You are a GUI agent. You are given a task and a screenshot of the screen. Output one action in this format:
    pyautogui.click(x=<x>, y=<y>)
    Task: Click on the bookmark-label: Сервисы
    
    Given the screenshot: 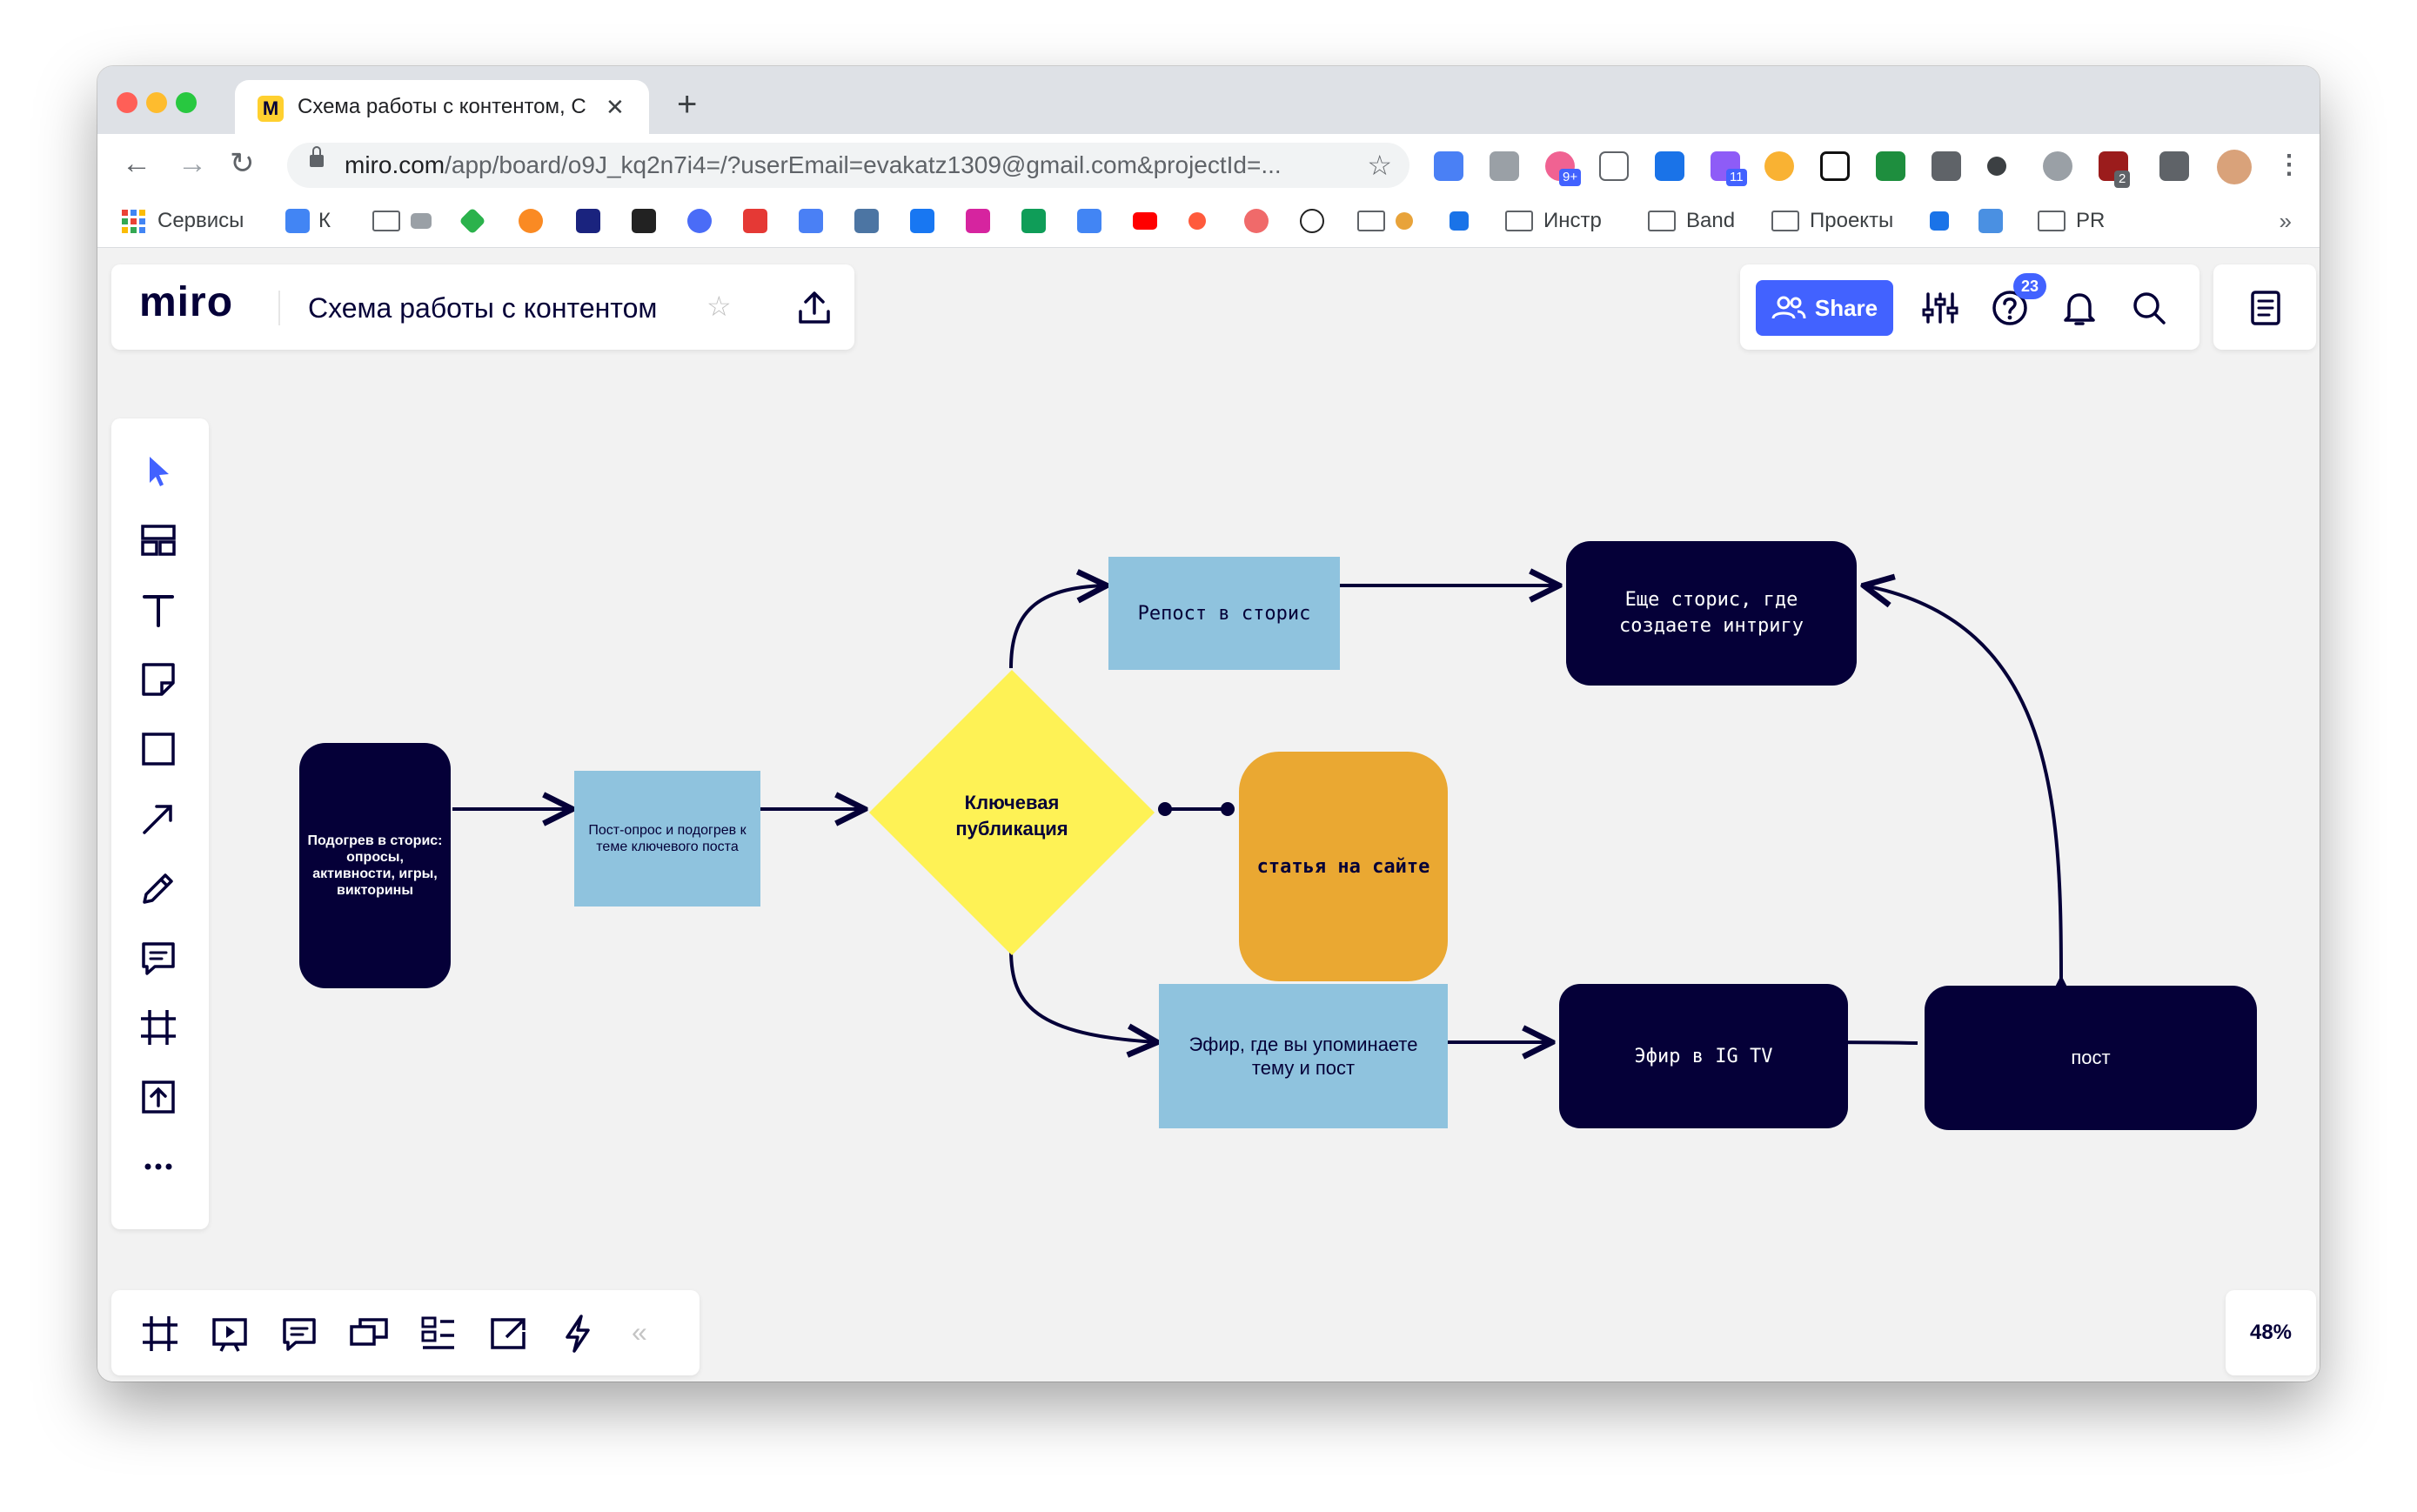 What is the action you would take?
    pyautogui.click(x=200, y=221)
    